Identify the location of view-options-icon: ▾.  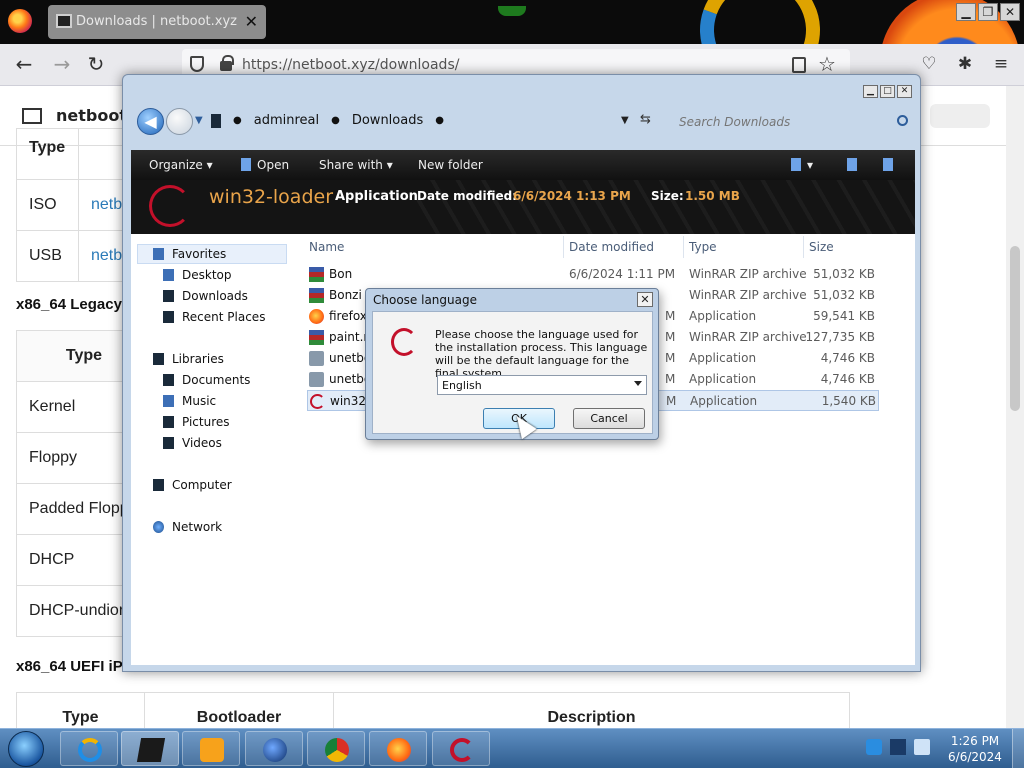
(802, 165).